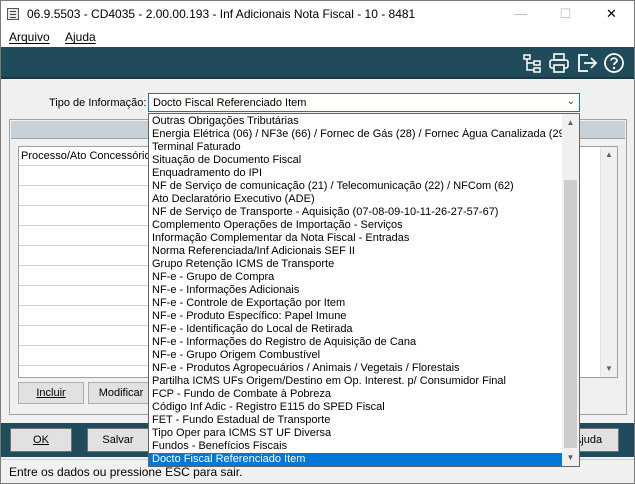 The image size is (635, 484). What do you see at coordinates (356, 290) in the screenshot?
I see `dropdown-option: NF-e - Informações Adicionais` at bounding box center [356, 290].